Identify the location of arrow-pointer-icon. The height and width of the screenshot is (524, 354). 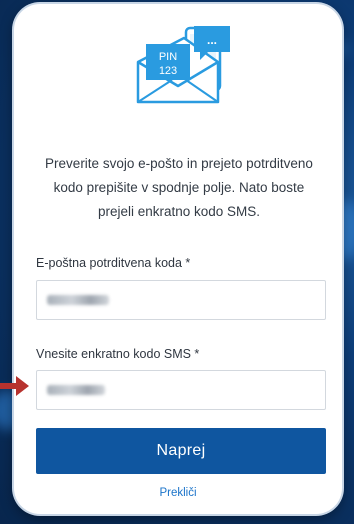
(14, 386).